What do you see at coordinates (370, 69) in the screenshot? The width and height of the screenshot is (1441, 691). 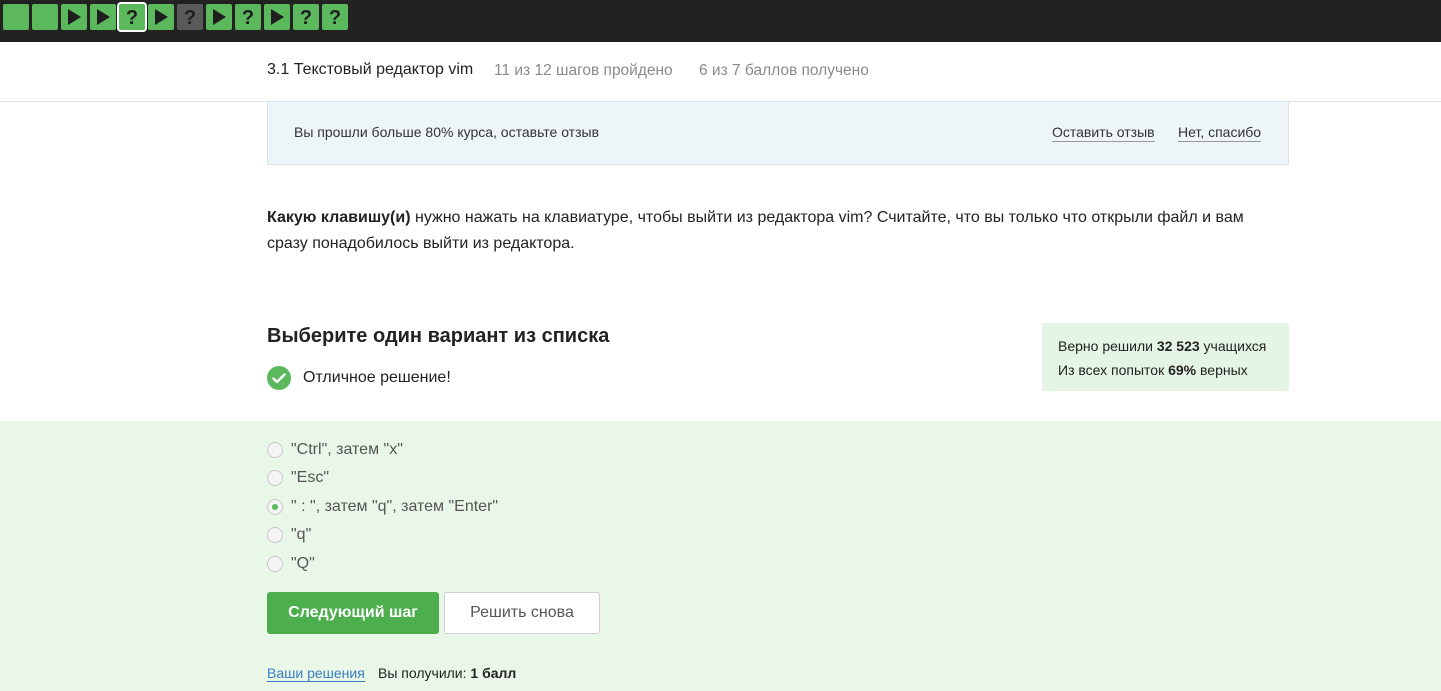 I see `lesson-title: 3.1 Текстовый редактор vim` at bounding box center [370, 69].